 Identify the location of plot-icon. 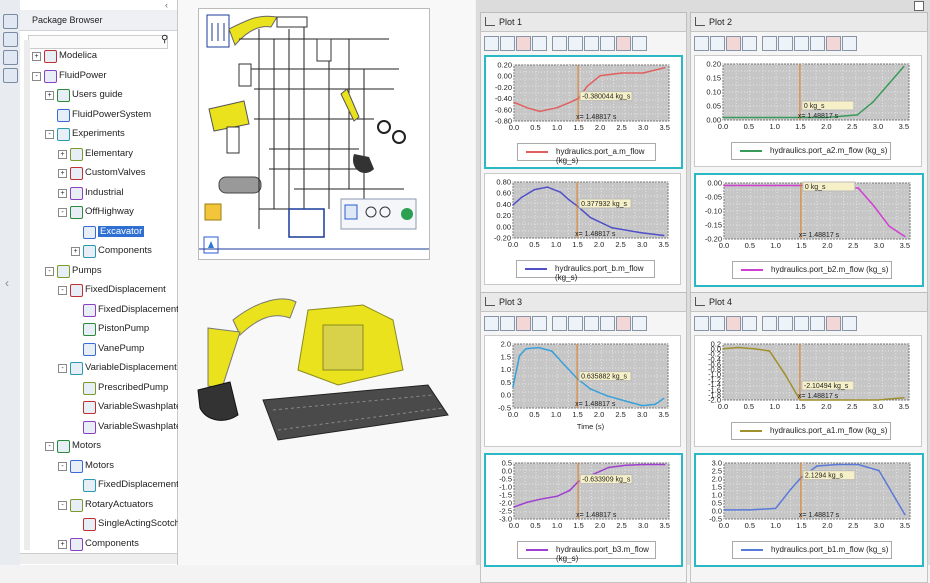
(10, 75).